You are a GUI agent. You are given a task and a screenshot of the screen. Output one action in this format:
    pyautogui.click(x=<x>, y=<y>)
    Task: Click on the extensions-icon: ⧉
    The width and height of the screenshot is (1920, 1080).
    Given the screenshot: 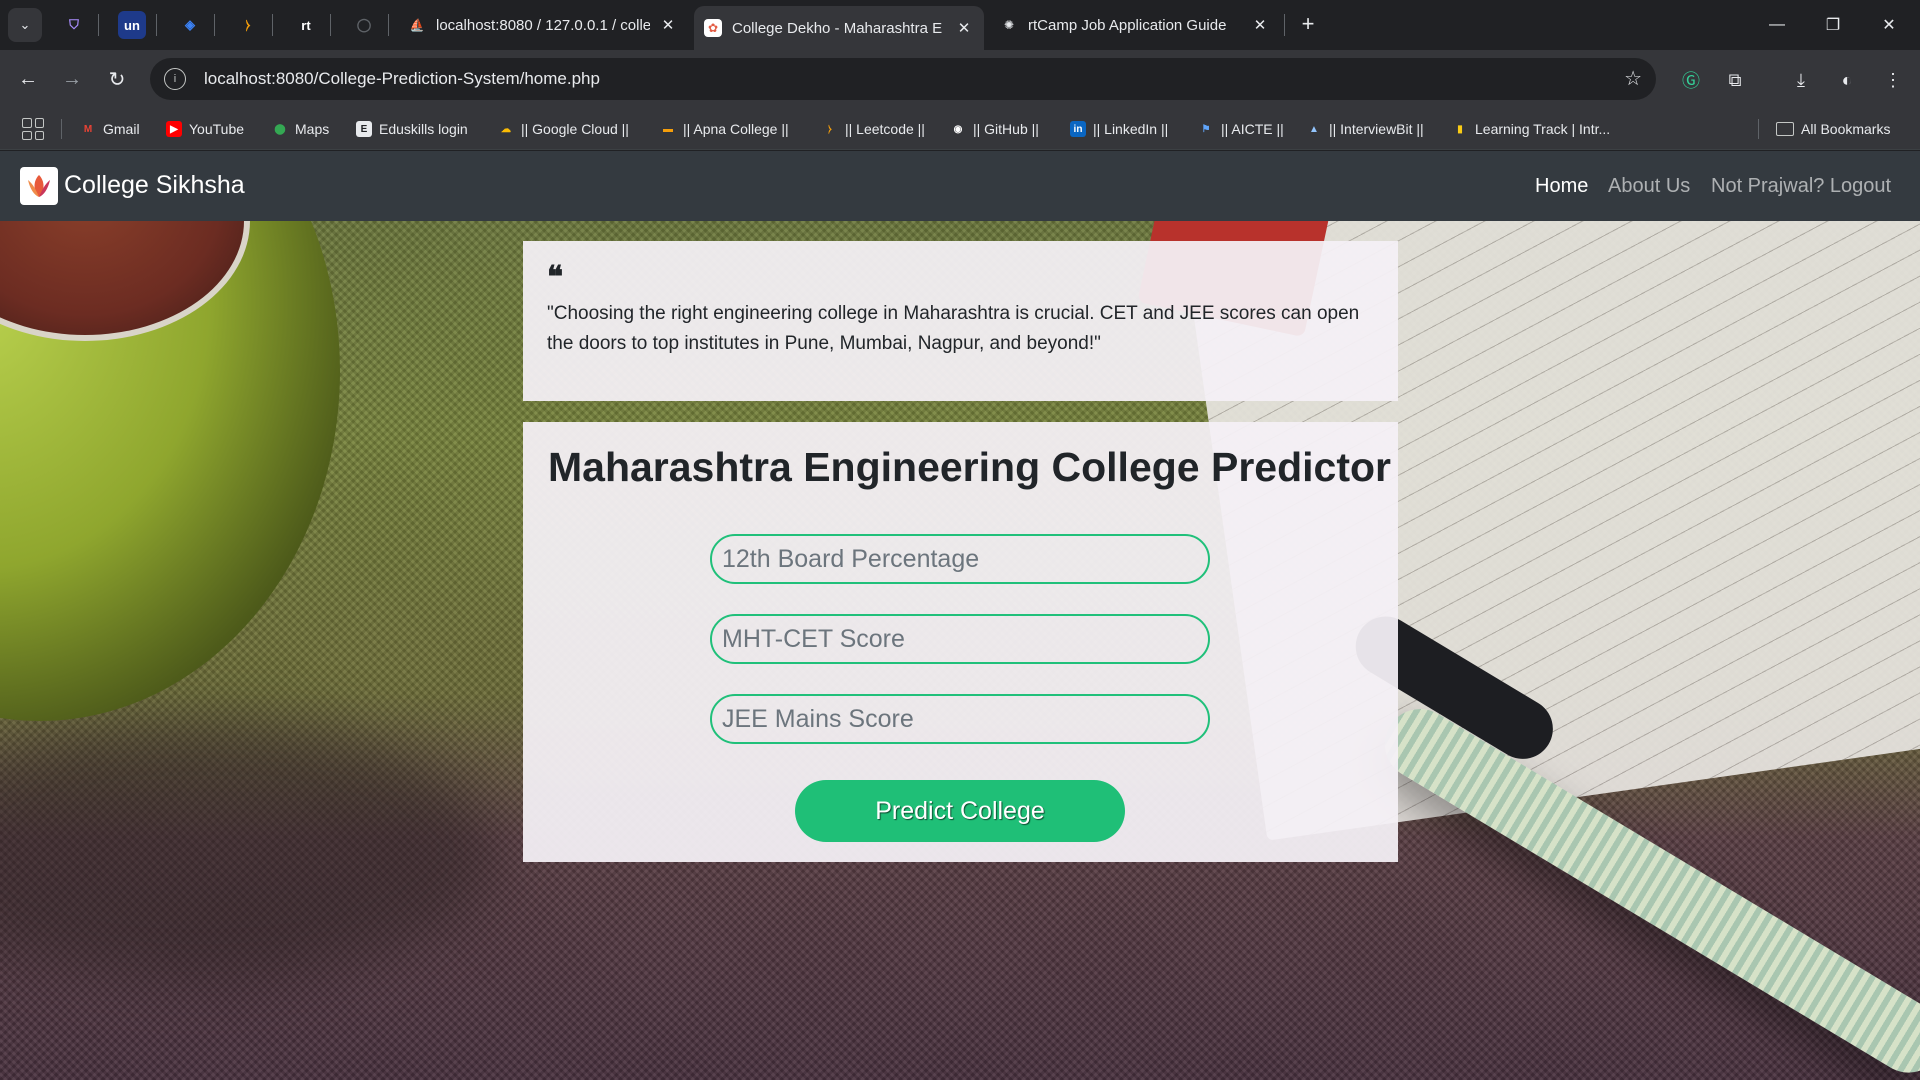 What is the action you would take?
    pyautogui.click(x=1735, y=80)
    